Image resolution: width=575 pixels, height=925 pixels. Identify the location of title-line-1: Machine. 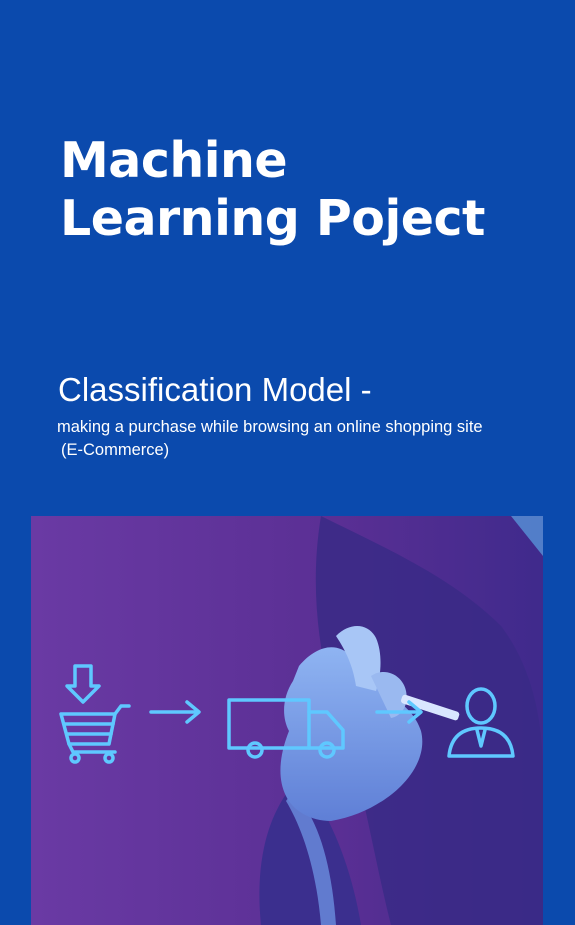
(174, 160).